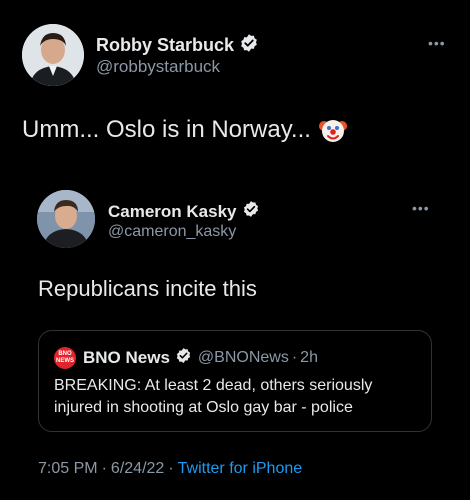  I want to click on avatar-robby-starbuck, so click(53, 55).